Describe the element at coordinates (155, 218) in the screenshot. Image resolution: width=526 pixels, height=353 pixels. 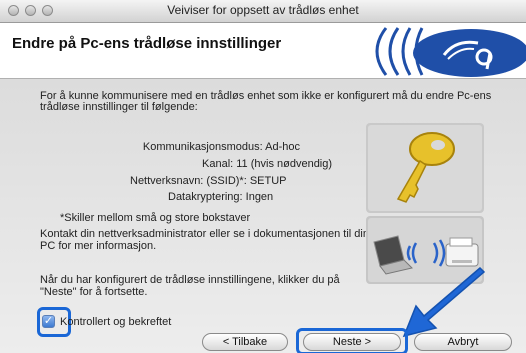
I see `case-note: *Skiller mellom små og store bokstaver` at that location.